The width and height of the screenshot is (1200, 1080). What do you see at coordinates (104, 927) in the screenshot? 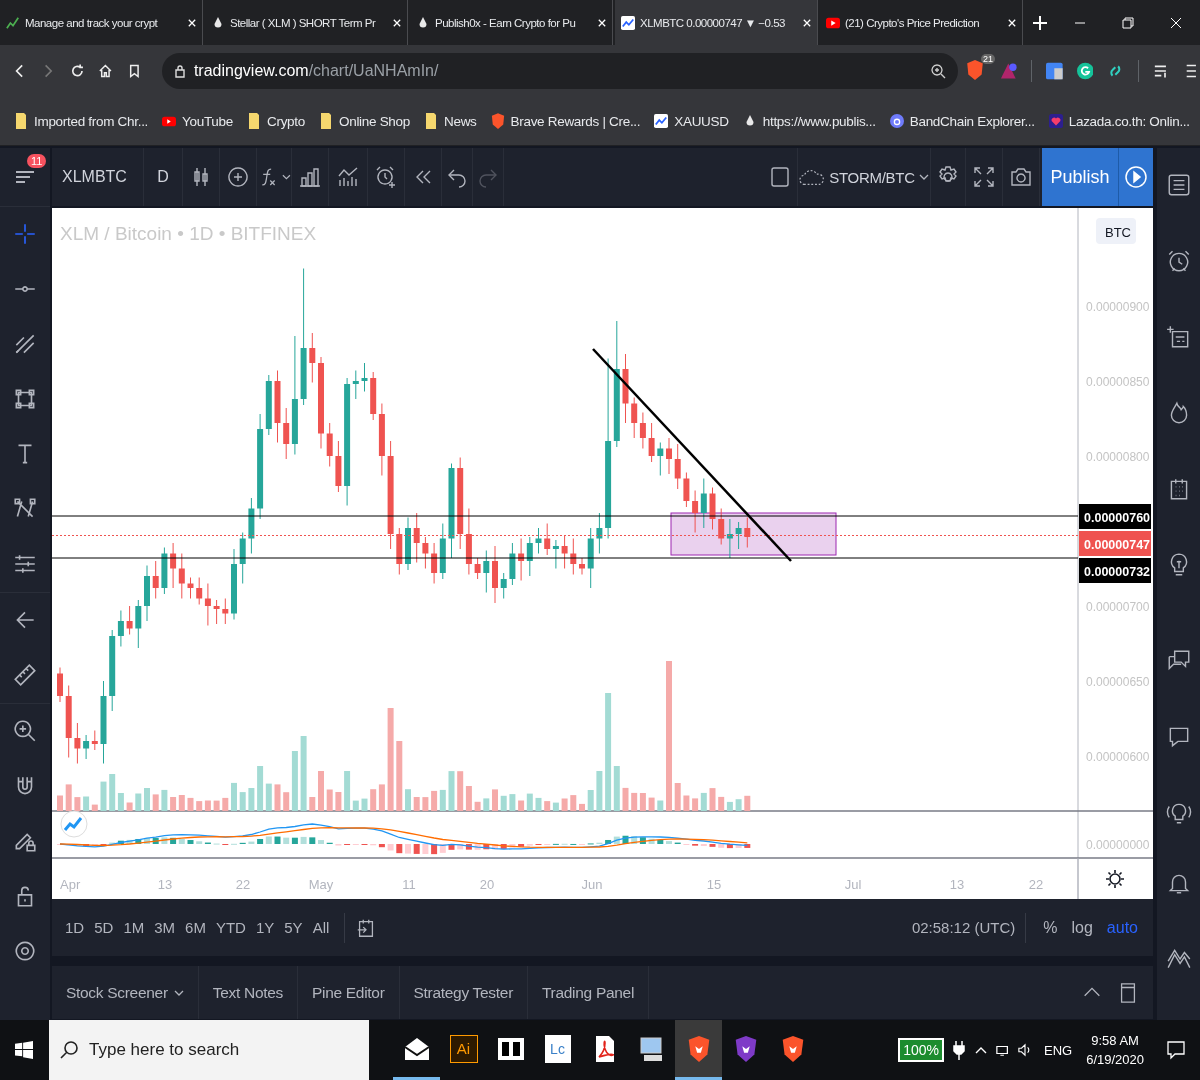
I see `range-button: 5D` at bounding box center [104, 927].